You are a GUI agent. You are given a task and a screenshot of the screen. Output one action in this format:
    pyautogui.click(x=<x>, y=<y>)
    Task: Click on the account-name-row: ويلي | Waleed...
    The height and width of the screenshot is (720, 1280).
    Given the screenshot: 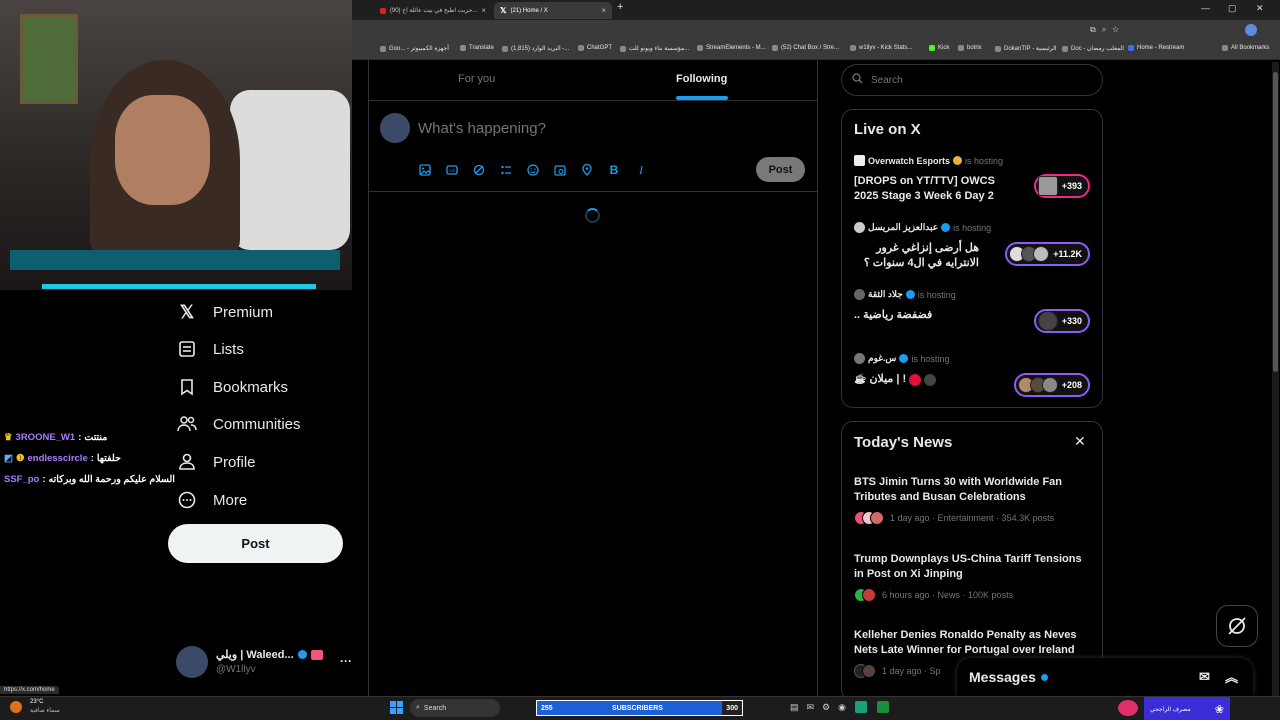 What is the action you would take?
    pyautogui.click(x=269, y=654)
    